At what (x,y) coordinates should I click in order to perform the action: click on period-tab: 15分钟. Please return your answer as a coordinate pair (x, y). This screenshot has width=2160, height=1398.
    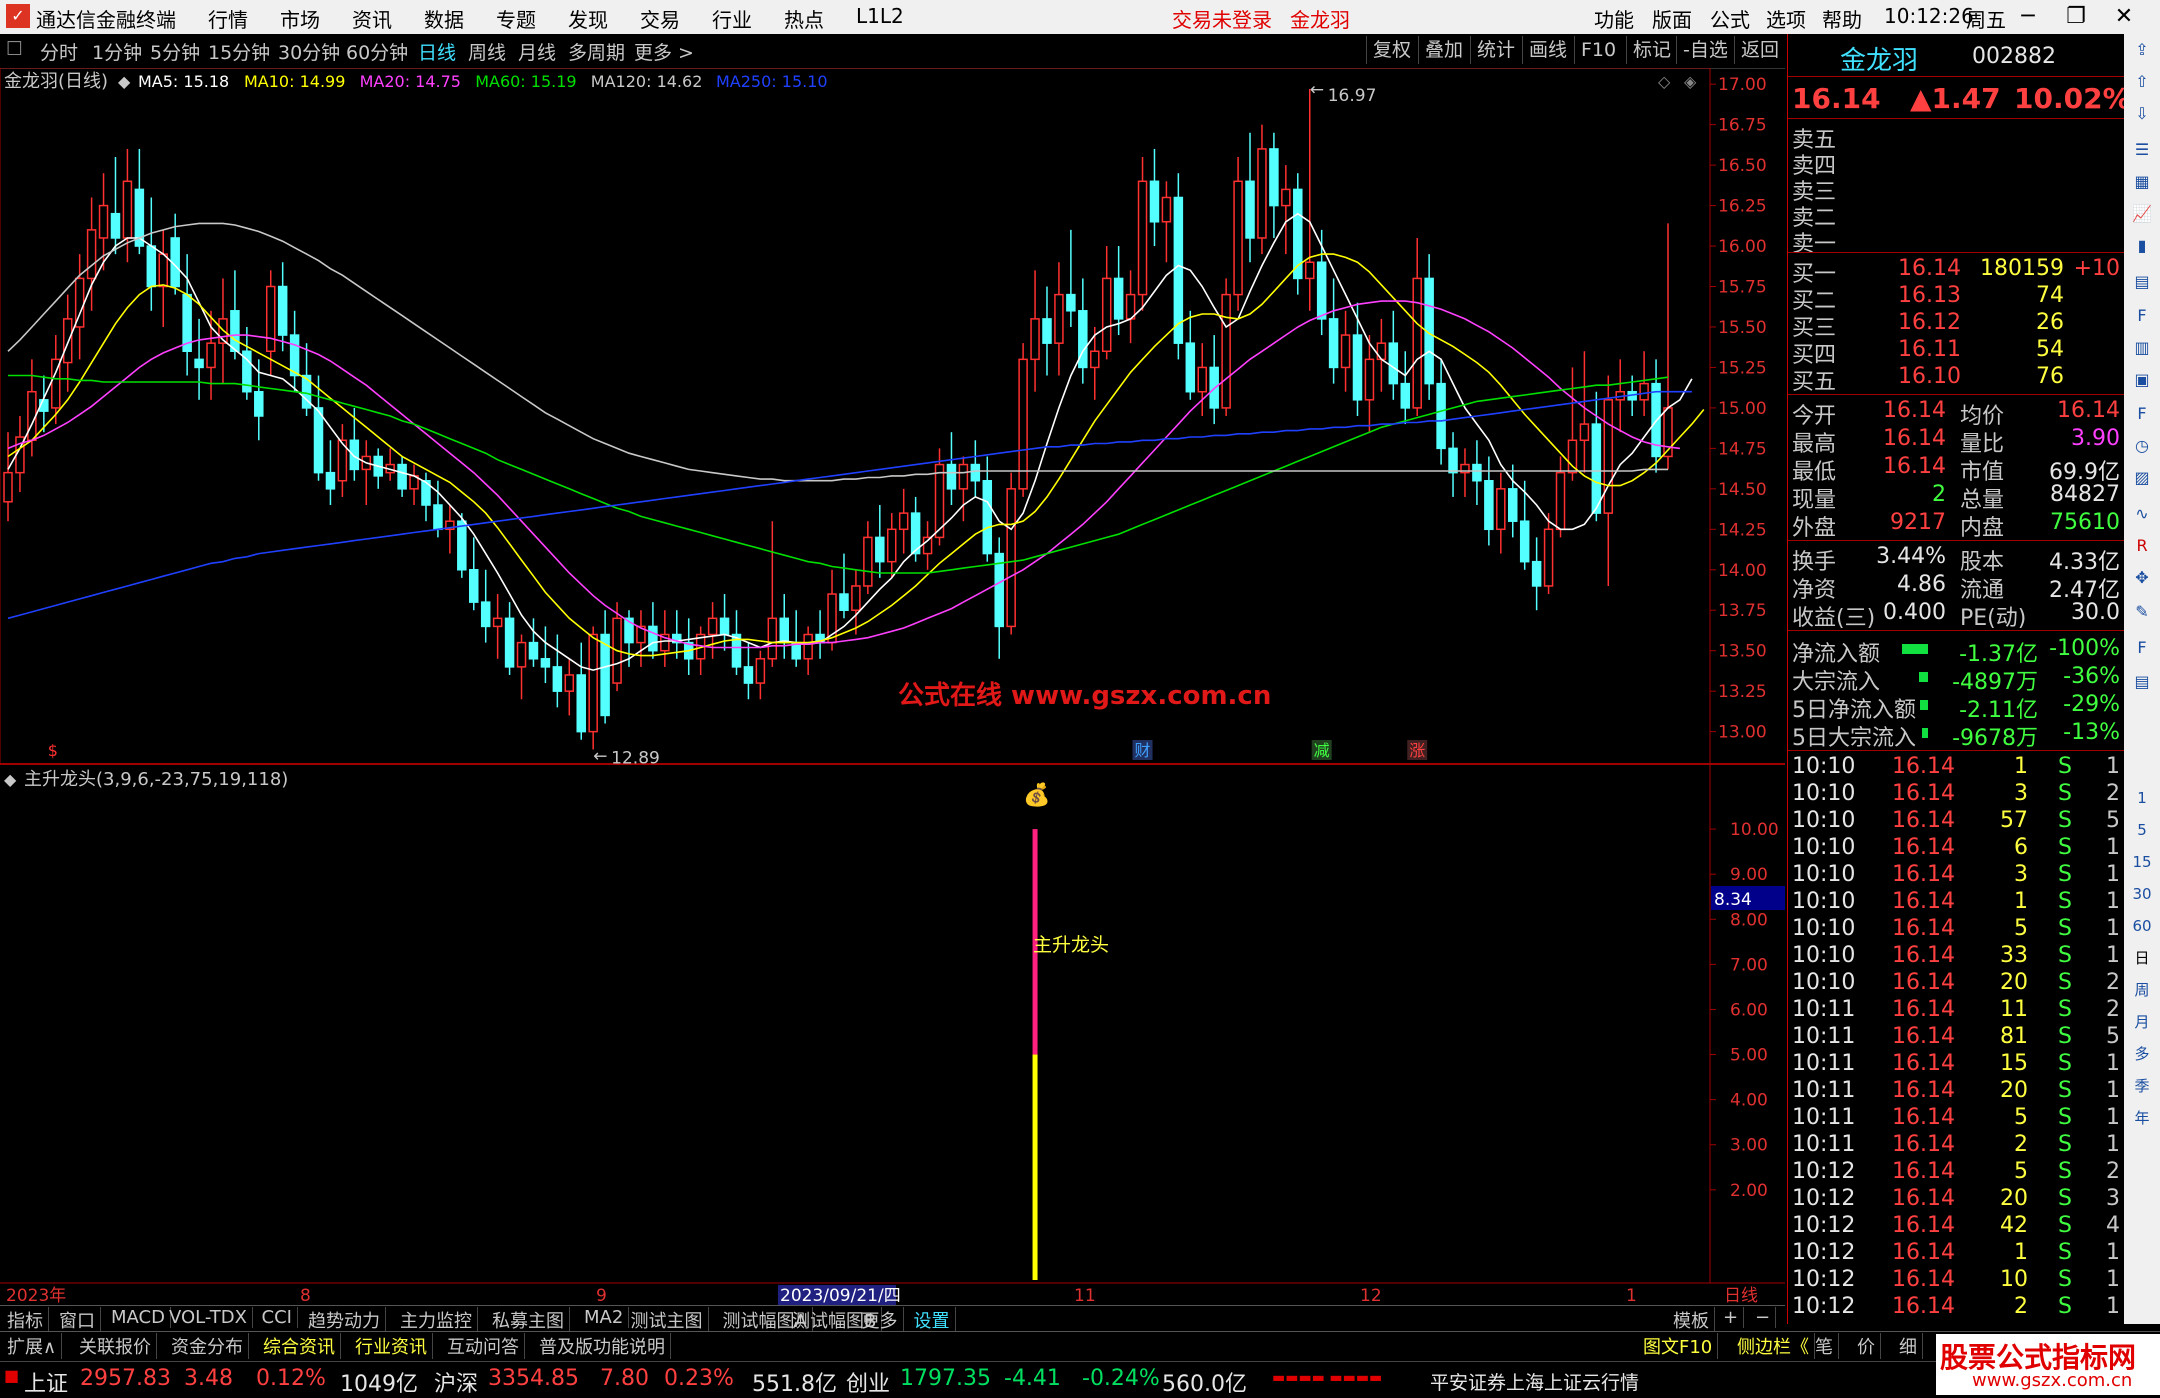
    Looking at the image, I should click on (239, 51).